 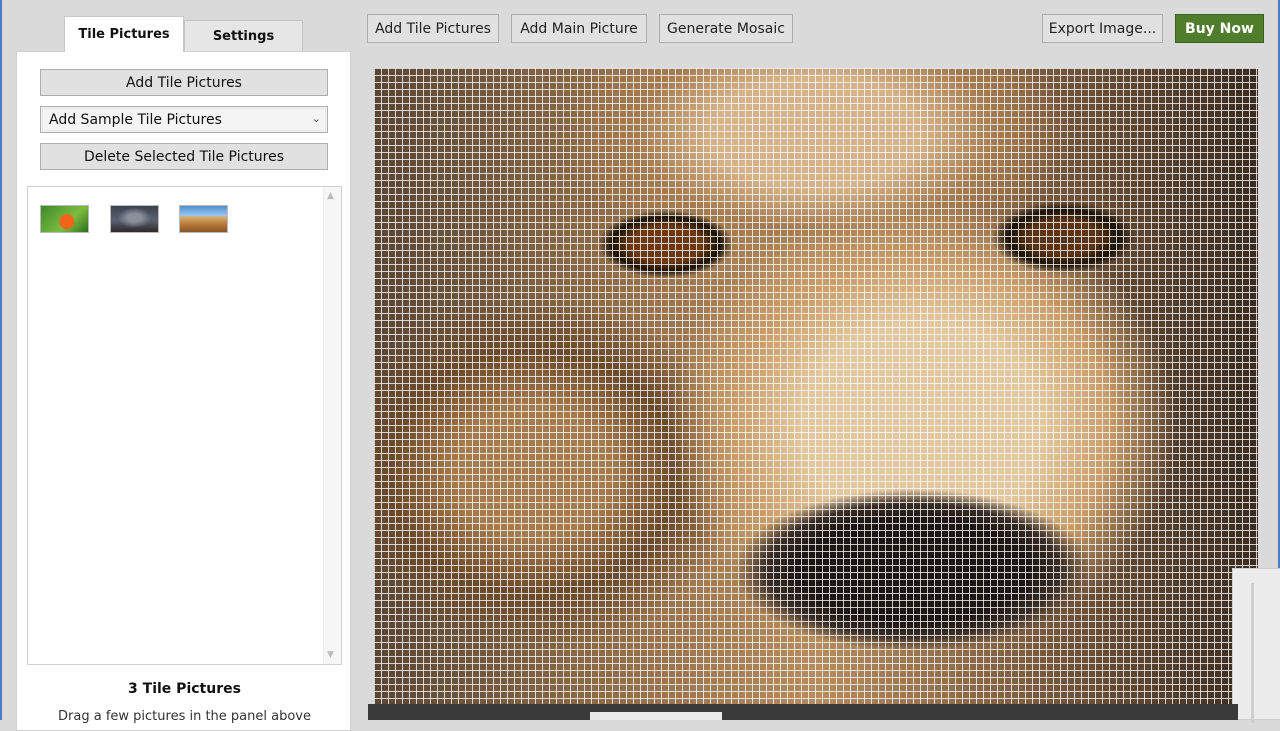 I want to click on delete-selected-tiles-button: Delete Selected Tile Pictures, so click(x=184, y=156).